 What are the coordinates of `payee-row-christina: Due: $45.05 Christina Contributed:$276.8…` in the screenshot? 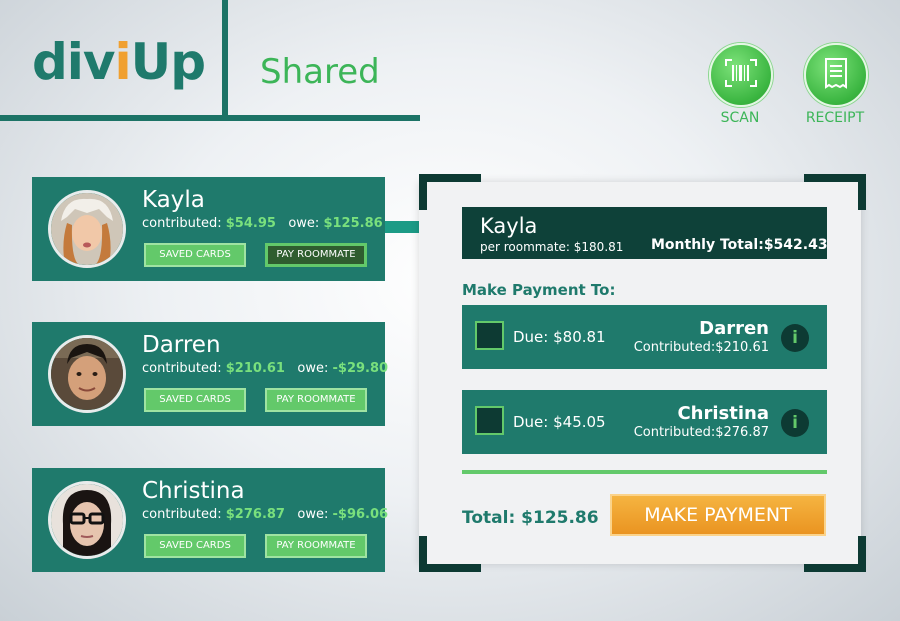 It's located at (644, 422).